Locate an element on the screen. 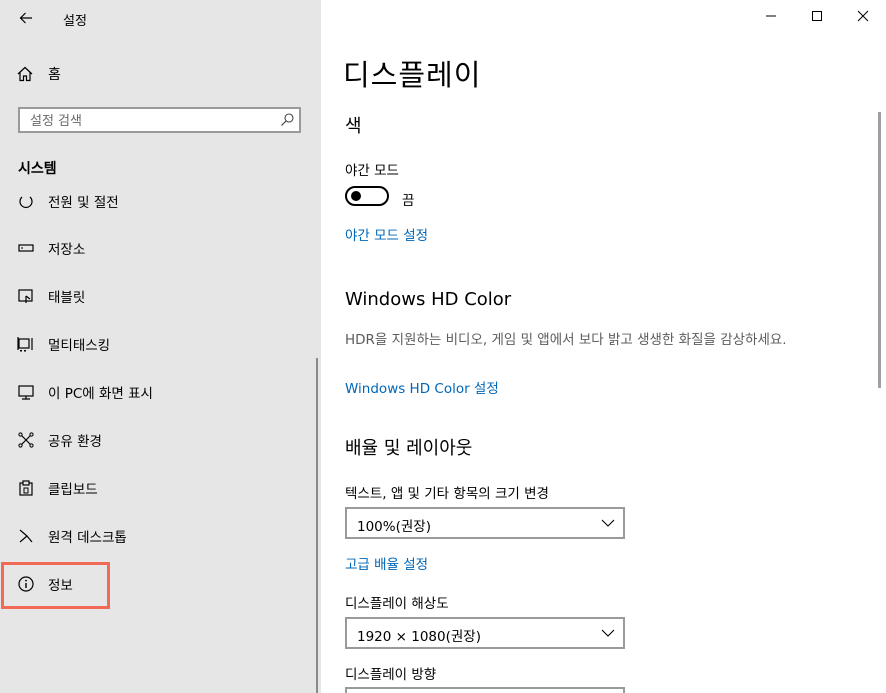  advanced-scaling-link: 고급 배율 설정 is located at coordinates (386, 563).